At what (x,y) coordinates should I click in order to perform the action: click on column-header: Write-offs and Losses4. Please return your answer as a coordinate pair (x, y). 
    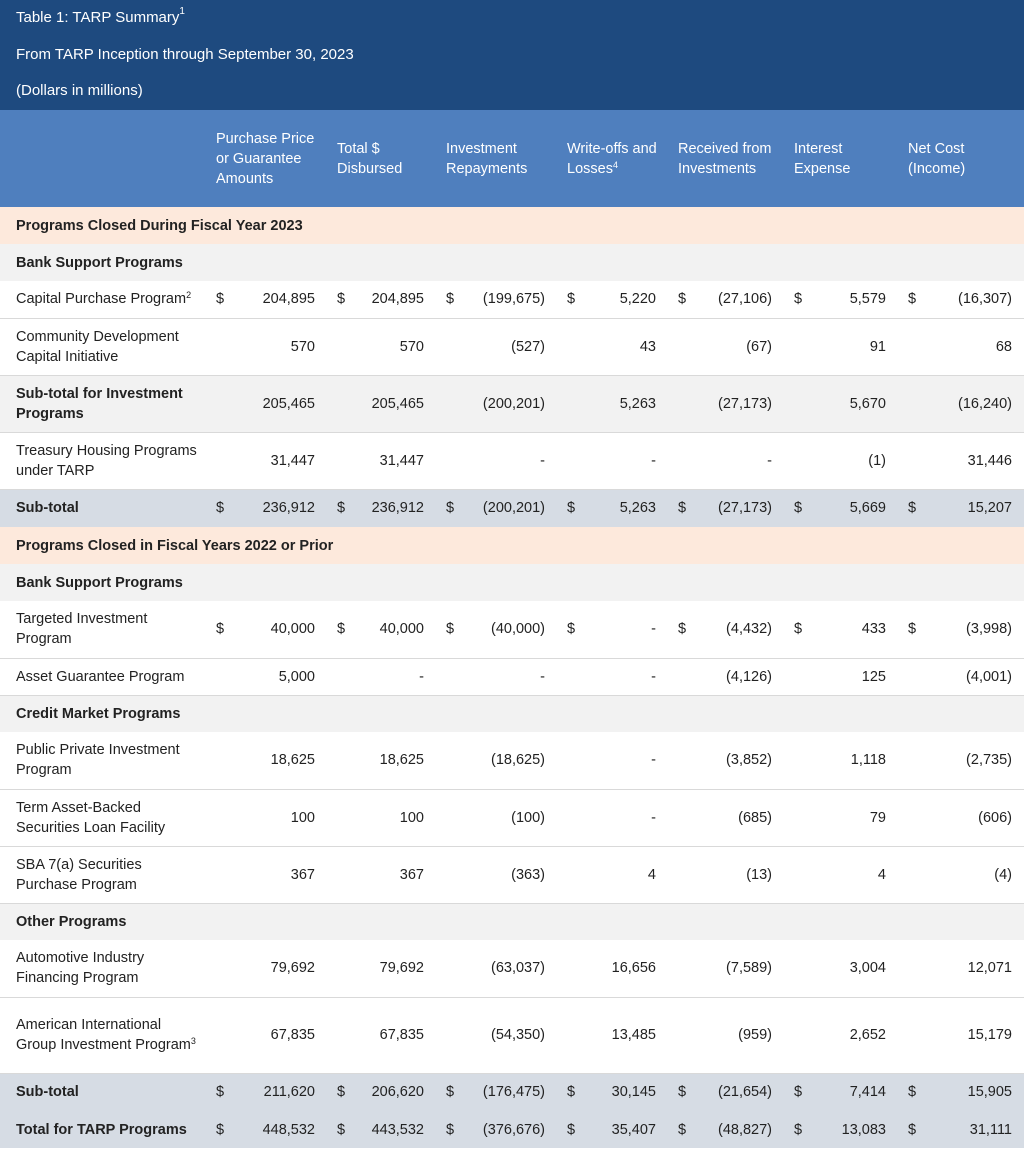
    Looking at the image, I should click on (612, 158).